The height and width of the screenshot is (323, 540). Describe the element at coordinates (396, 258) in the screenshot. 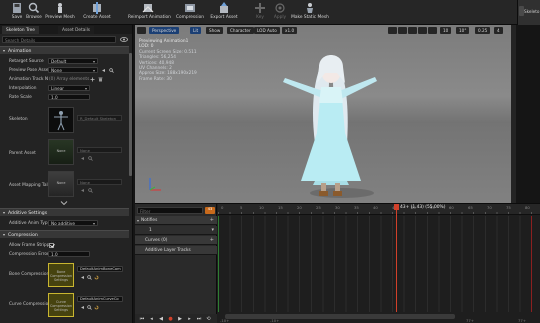

I see `playhead` at that location.